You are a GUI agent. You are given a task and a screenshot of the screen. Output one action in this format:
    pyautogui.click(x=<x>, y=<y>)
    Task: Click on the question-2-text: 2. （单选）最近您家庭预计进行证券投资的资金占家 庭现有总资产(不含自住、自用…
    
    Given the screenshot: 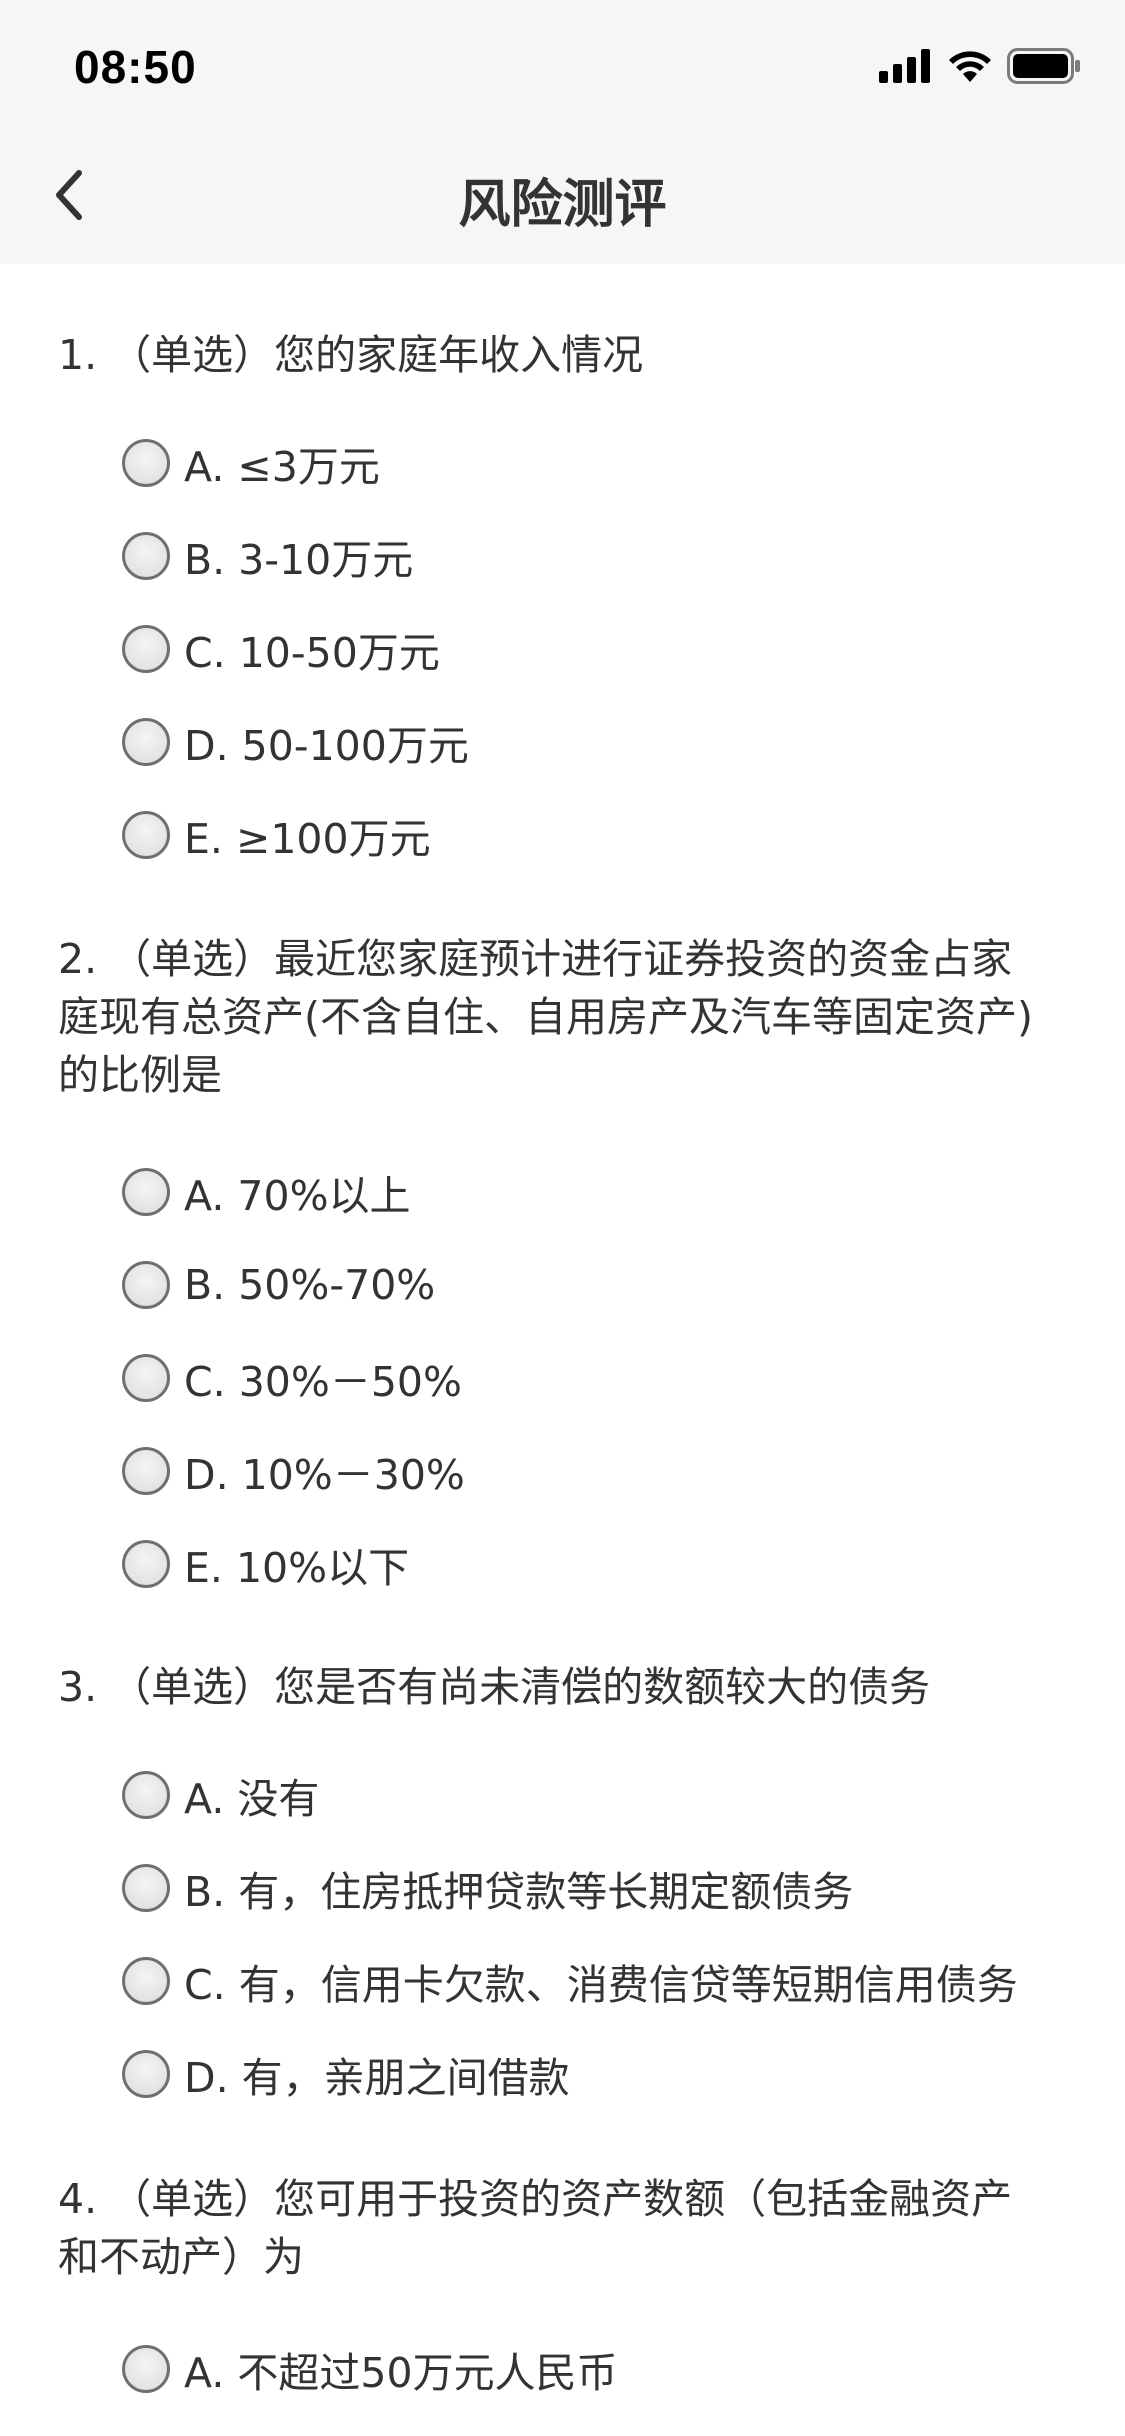 What is the action you would take?
    pyautogui.click(x=568, y=1017)
    